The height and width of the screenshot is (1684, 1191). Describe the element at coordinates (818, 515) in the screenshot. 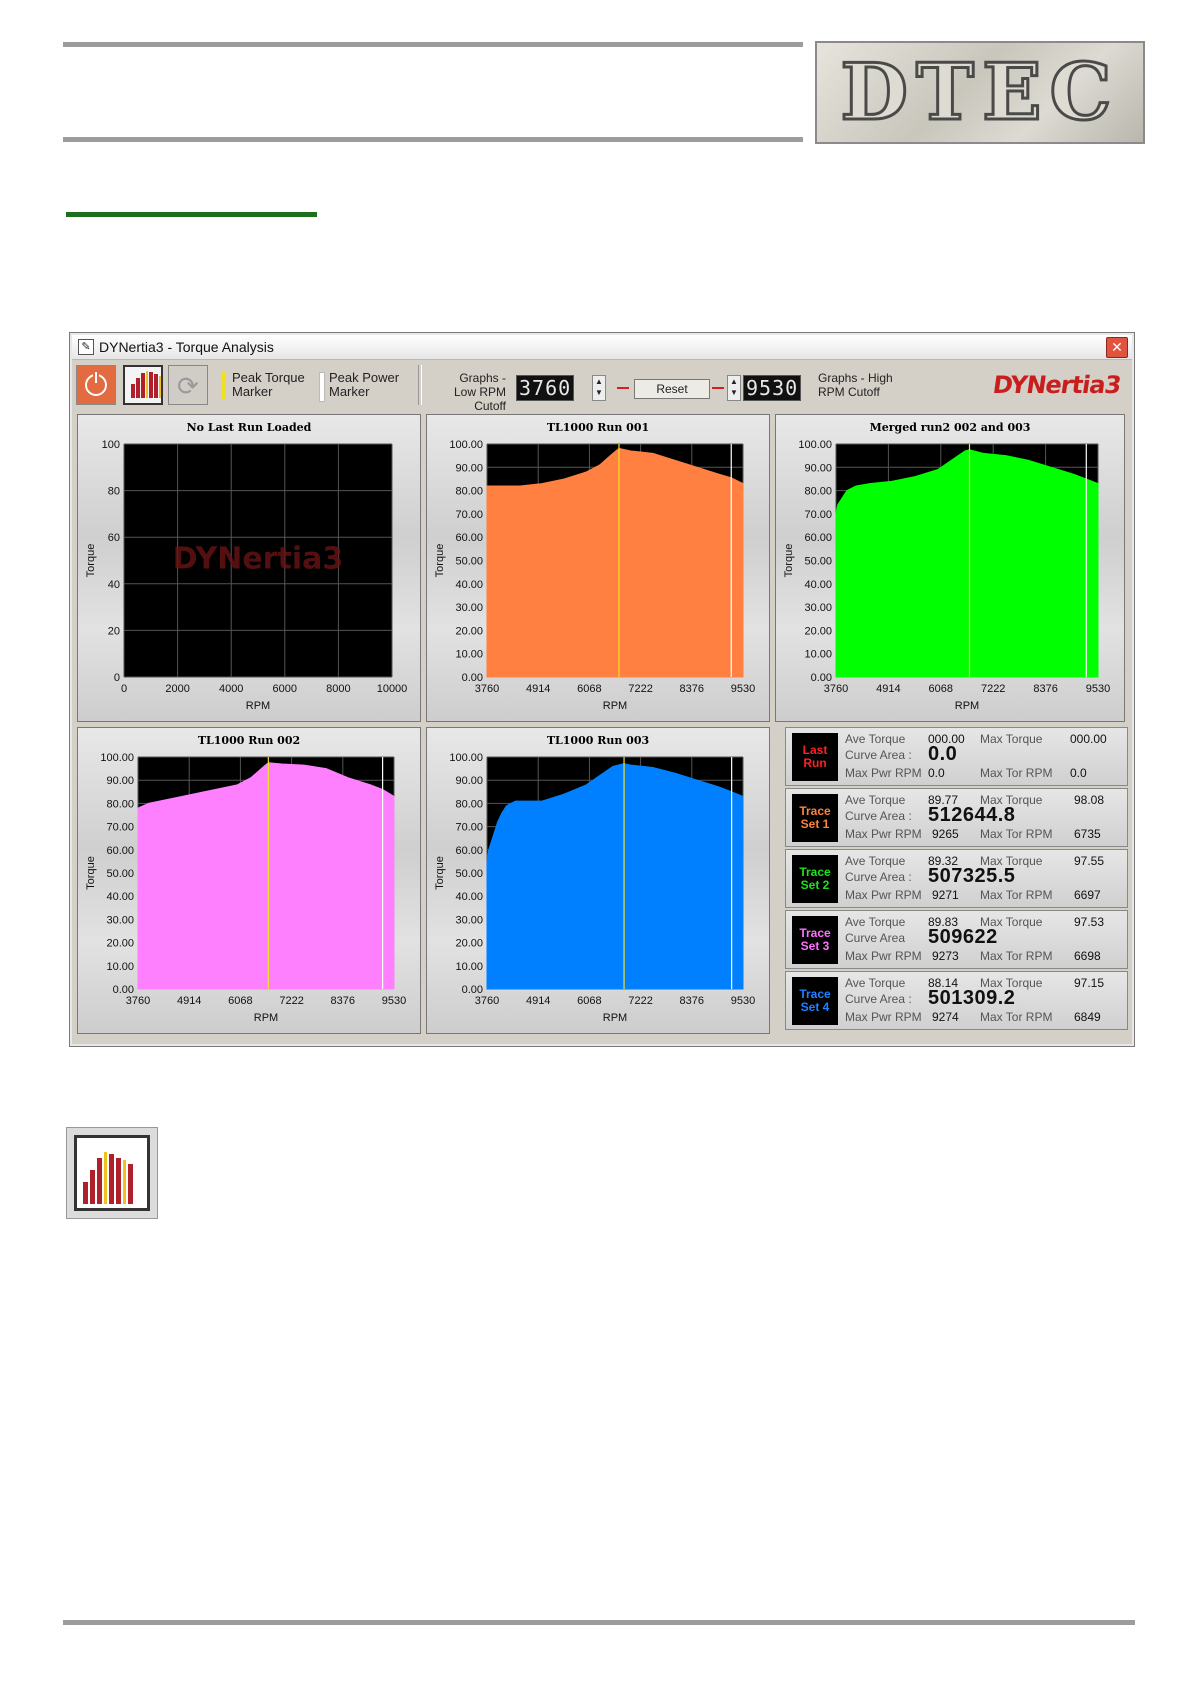

I see `y-tick-label: 70.00` at that location.